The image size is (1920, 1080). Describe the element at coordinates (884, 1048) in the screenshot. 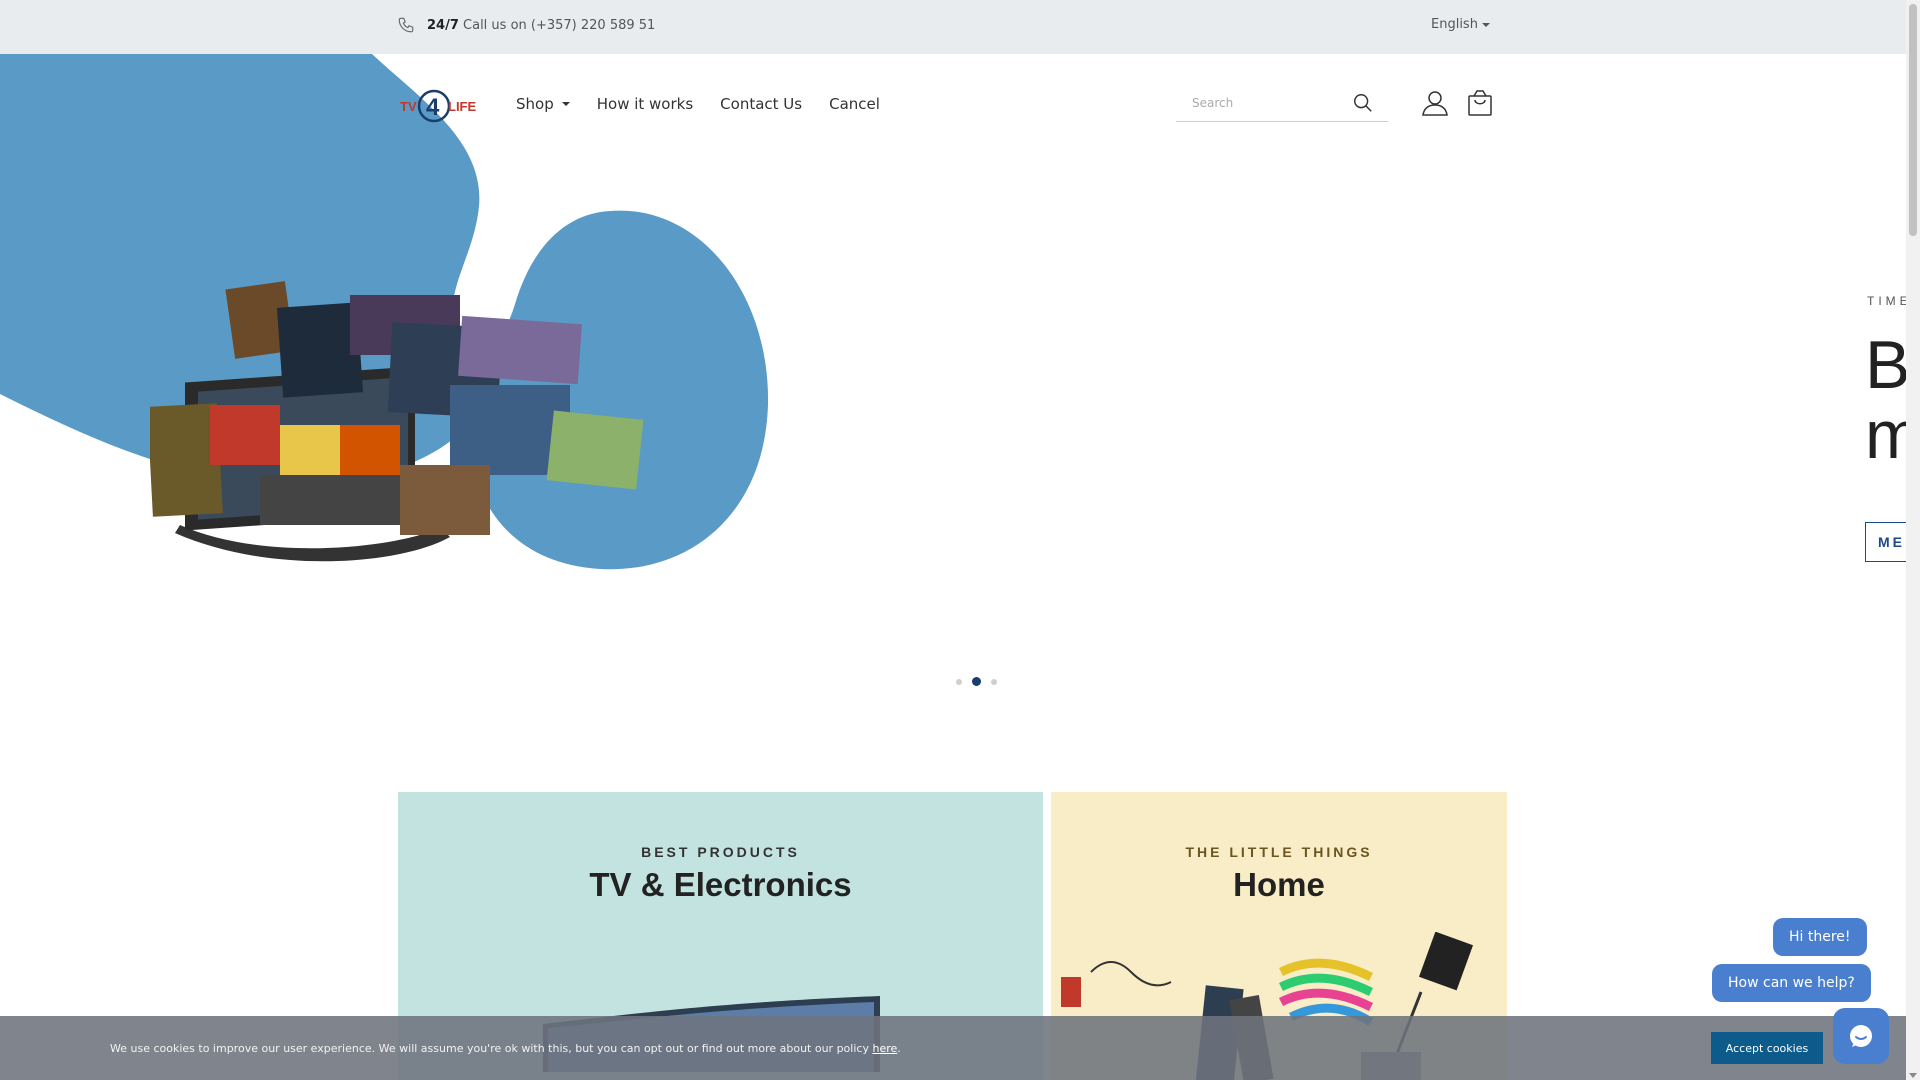

I see `cookie-policy-link: here` at that location.